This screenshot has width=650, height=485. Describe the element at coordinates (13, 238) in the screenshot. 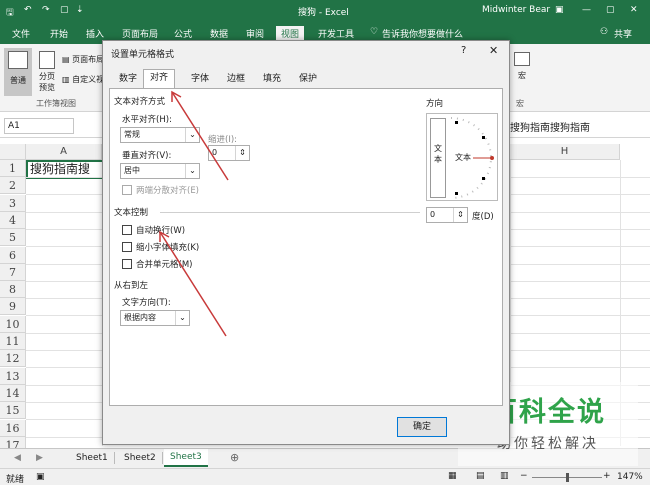

I see `row-header: 5` at that location.